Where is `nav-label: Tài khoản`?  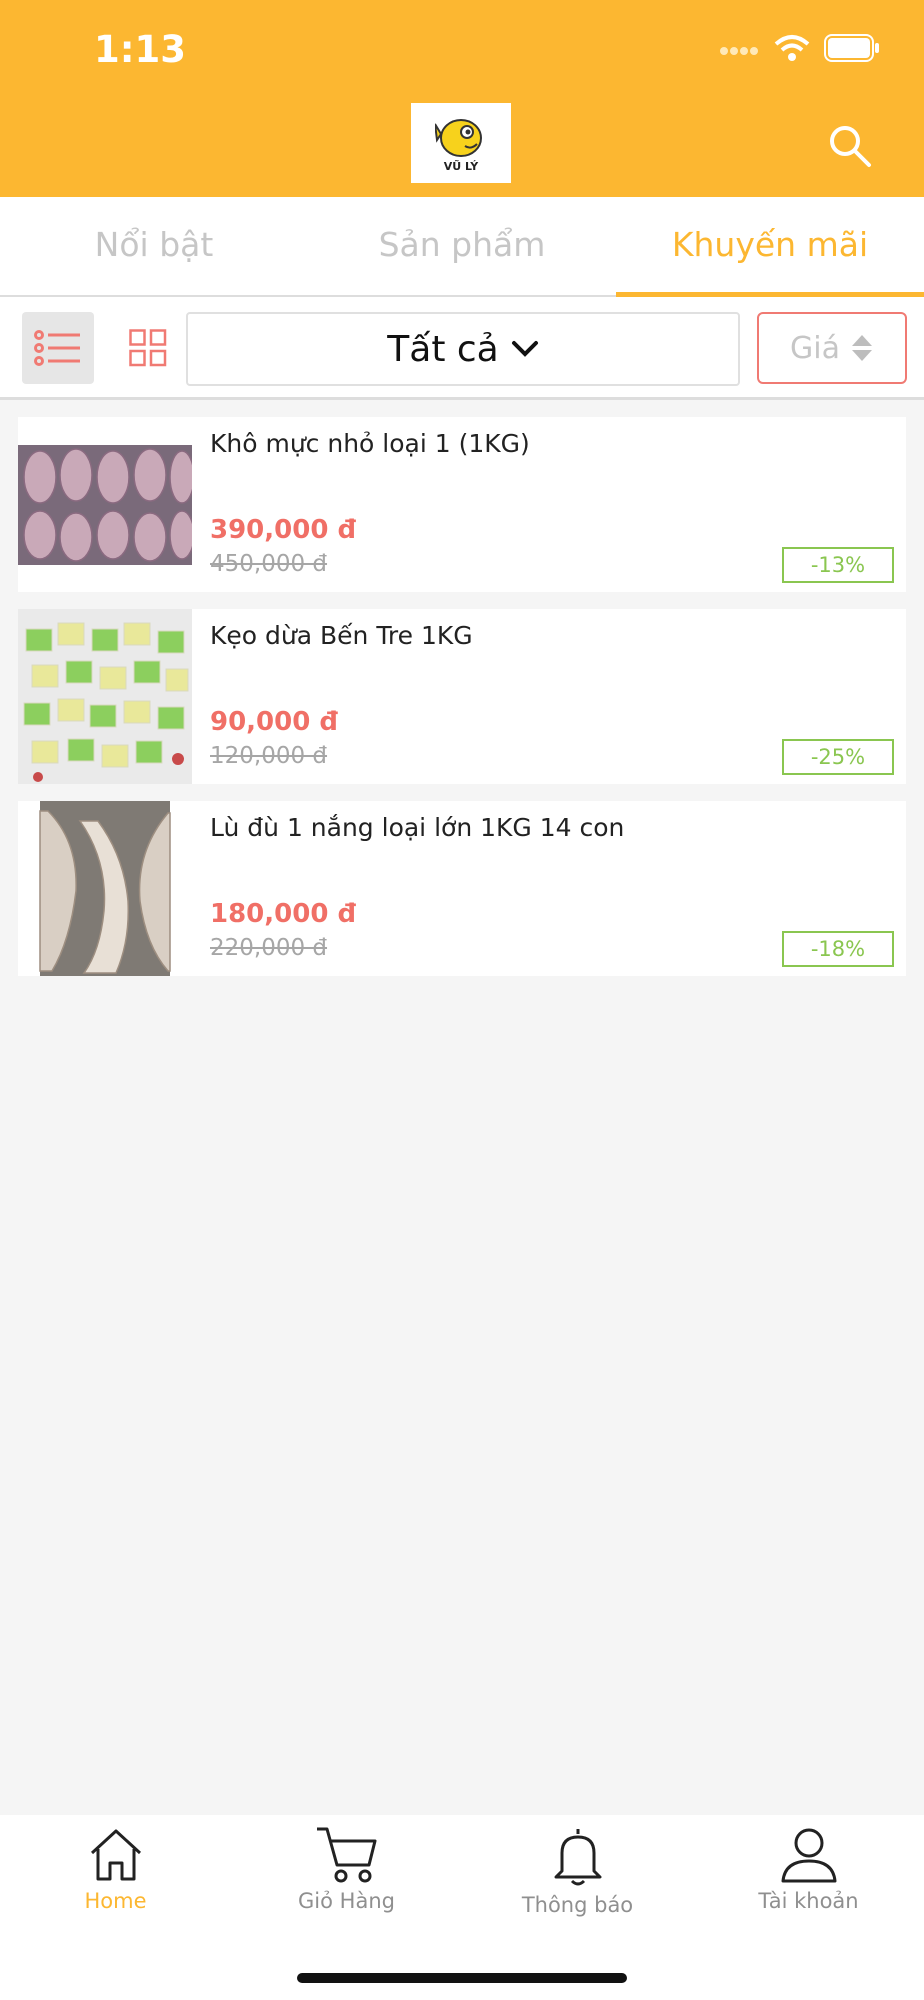
nav-label: Tài khoản is located at coordinates (808, 1901).